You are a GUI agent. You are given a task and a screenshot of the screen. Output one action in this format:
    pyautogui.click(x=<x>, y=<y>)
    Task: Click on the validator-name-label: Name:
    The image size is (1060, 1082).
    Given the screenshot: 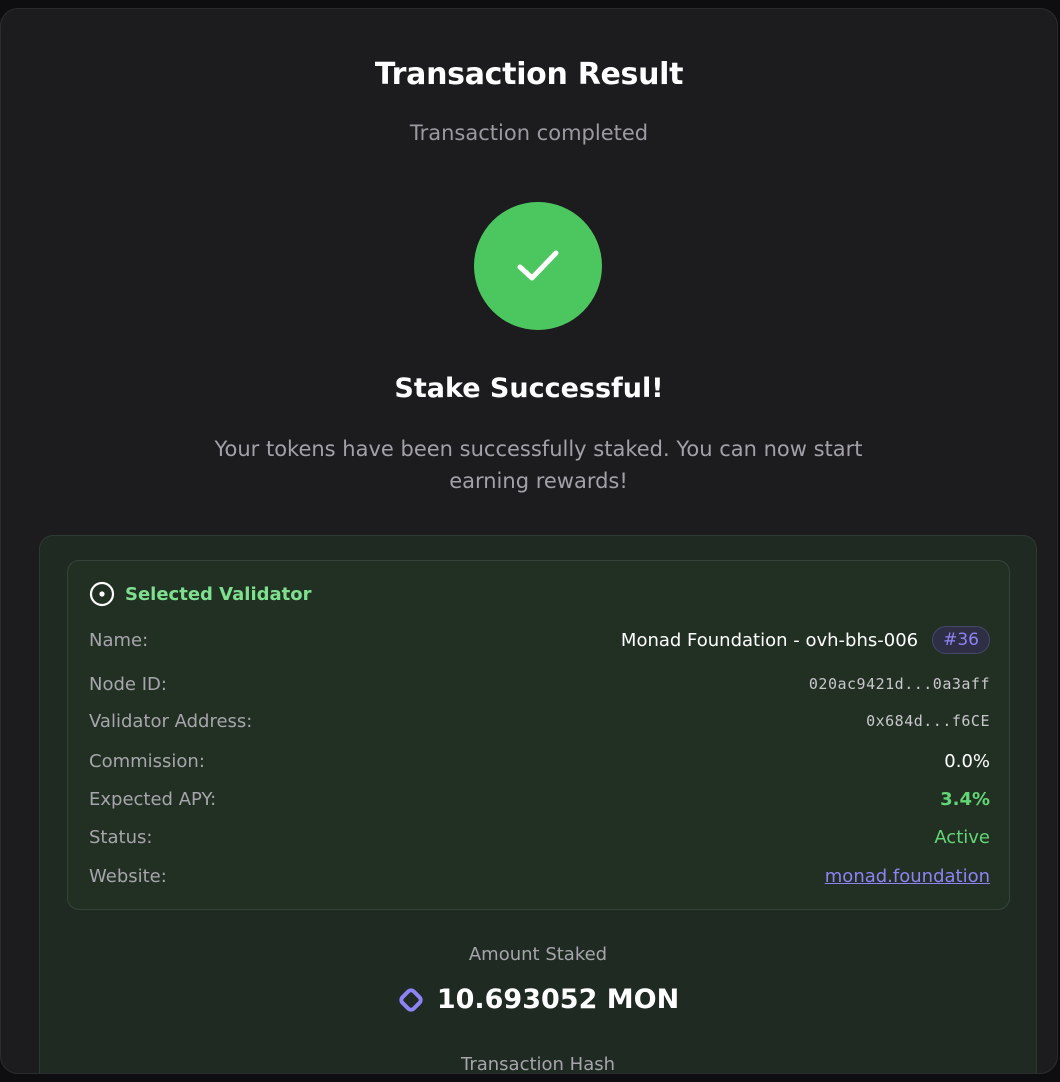 What is the action you would take?
    pyautogui.click(x=119, y=640)
    